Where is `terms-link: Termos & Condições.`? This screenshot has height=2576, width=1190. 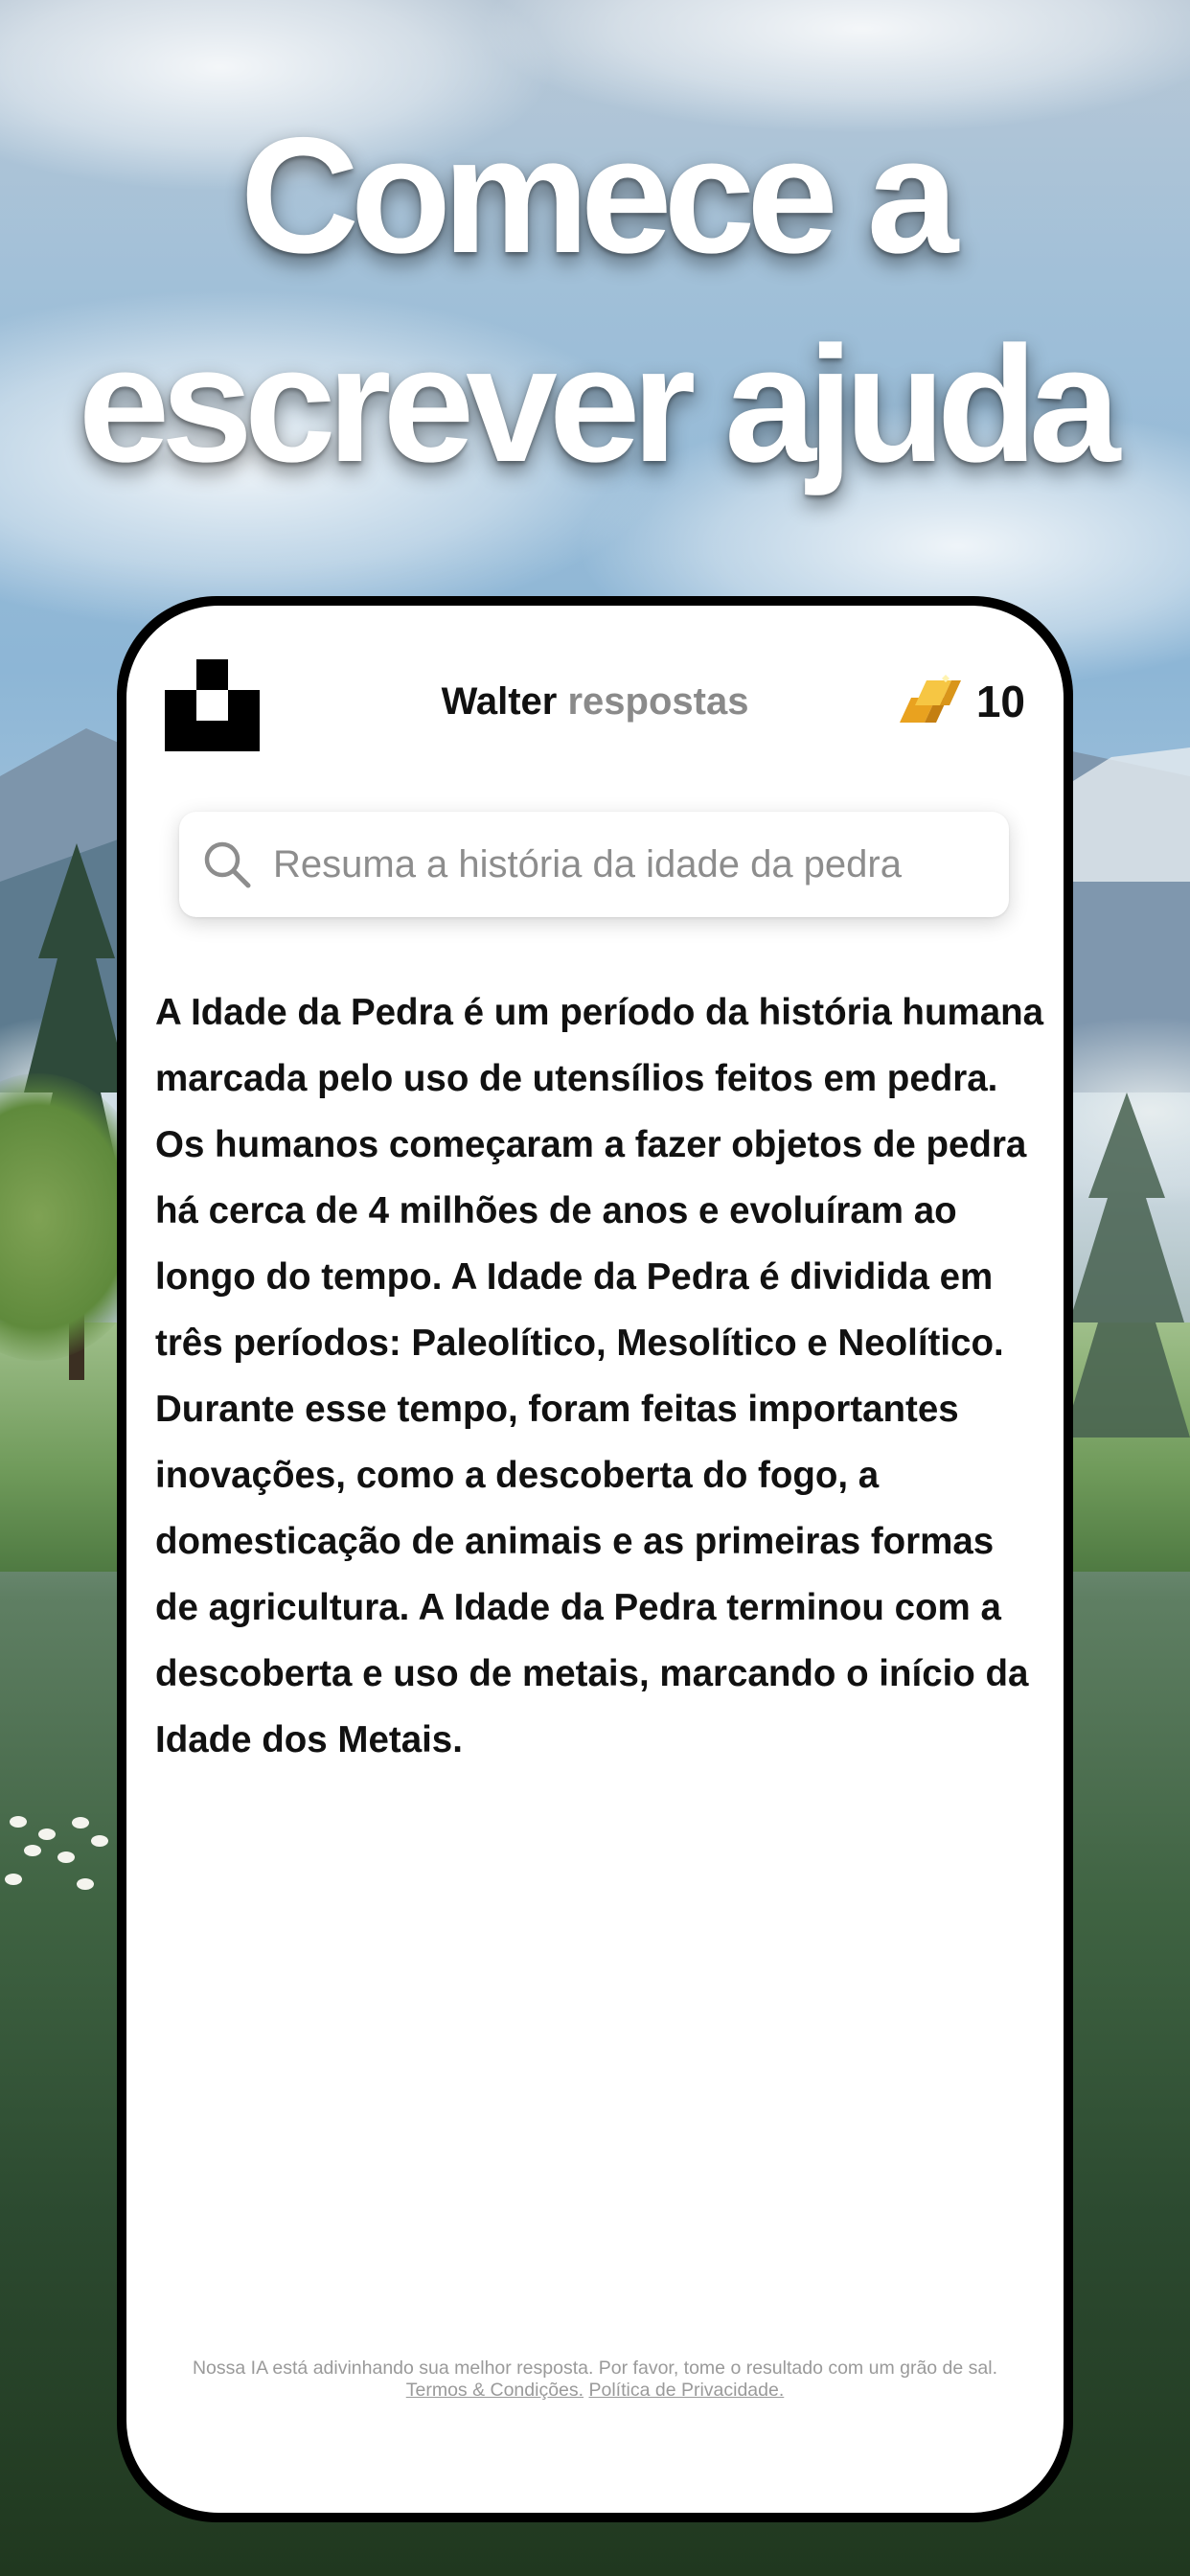 terms-link: Termos & Condições. is located at coordinates (495, 2390).